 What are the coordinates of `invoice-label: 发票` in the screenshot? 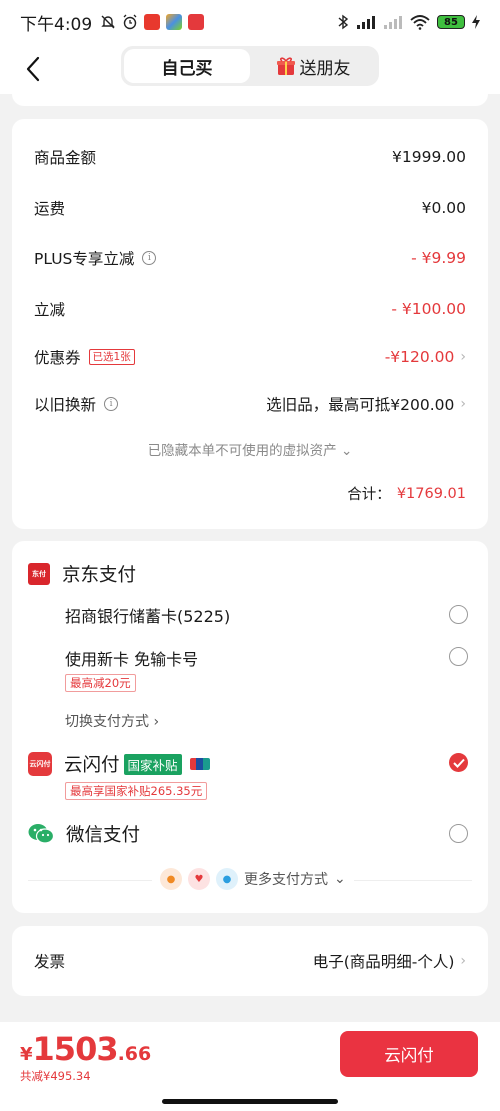 It's located at (50, 962).